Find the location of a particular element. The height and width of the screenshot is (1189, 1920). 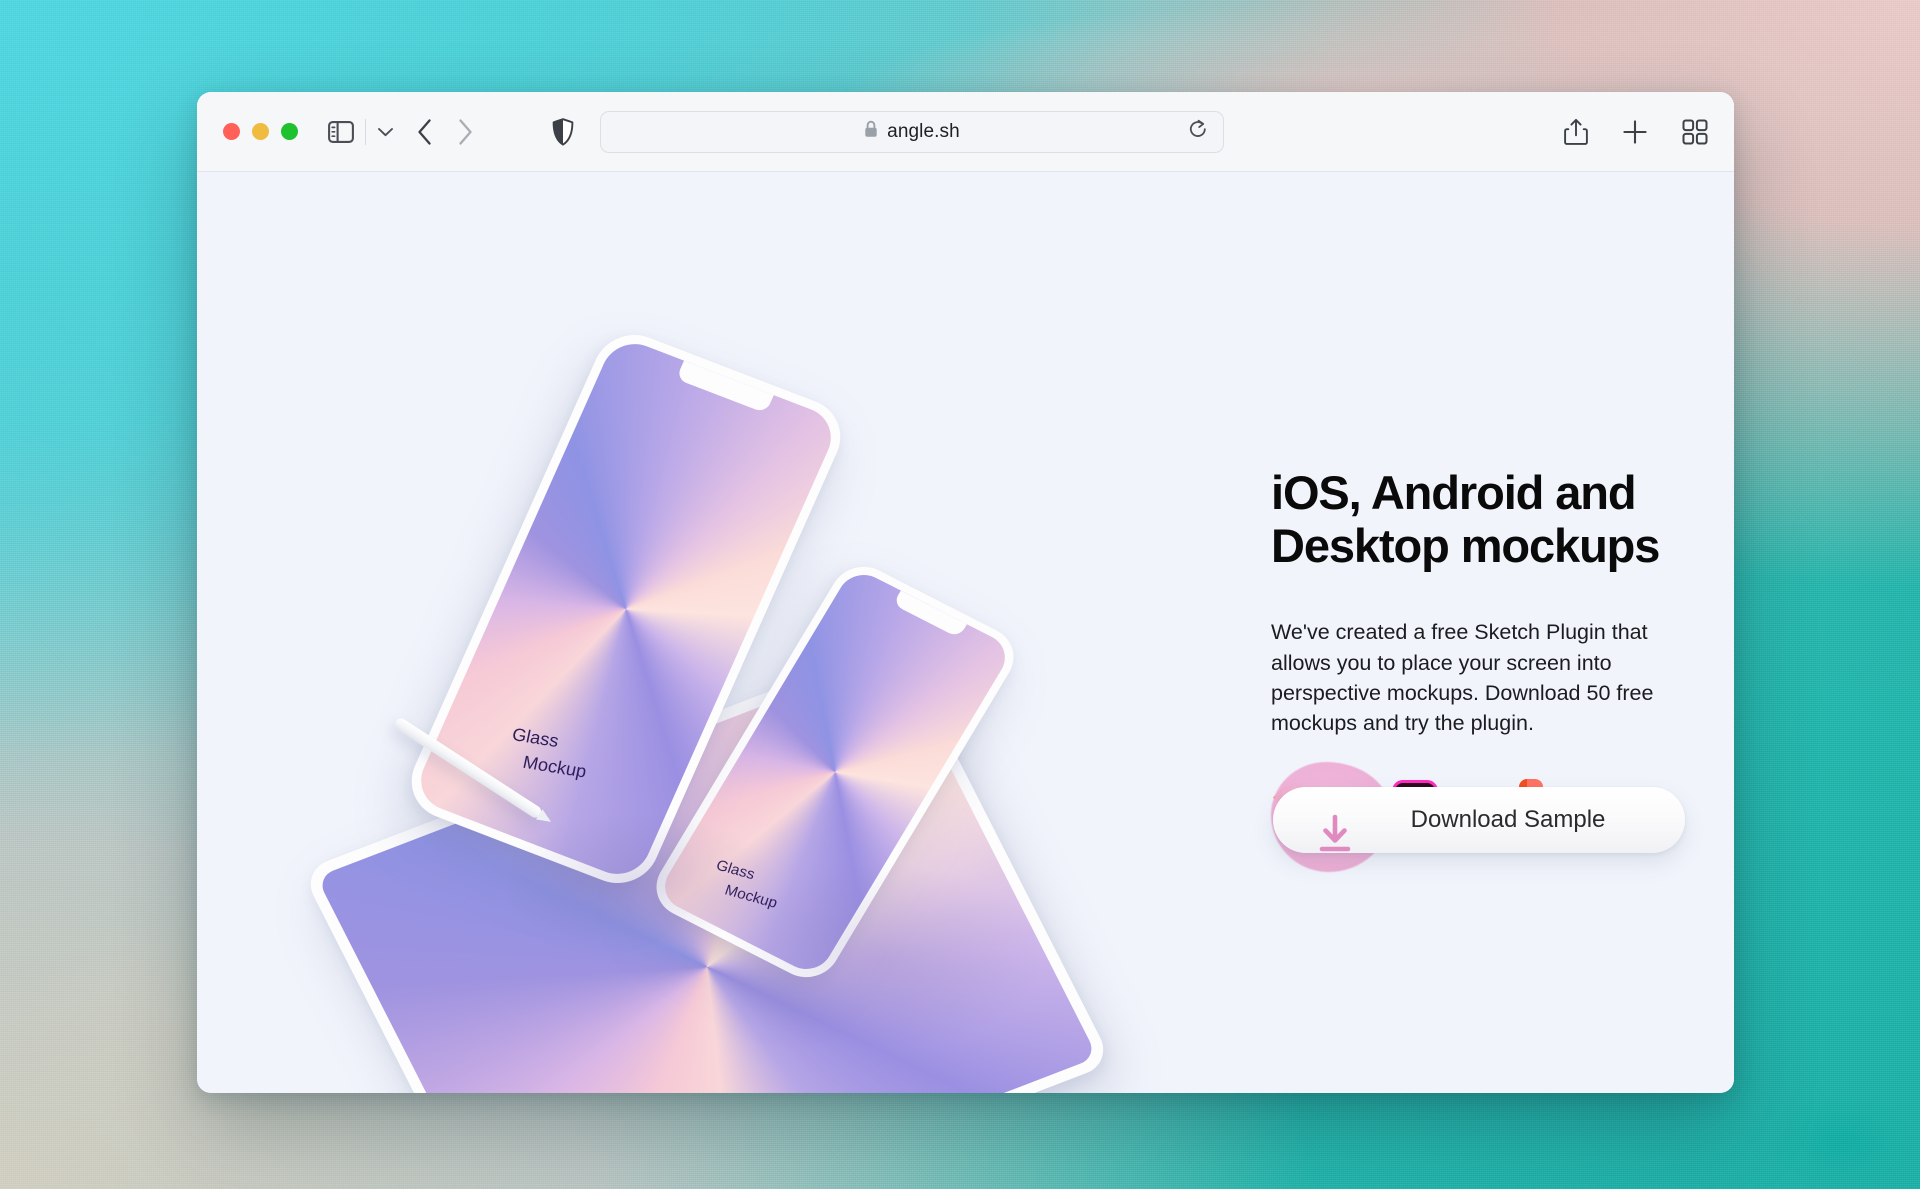

mockup-shadow is located at coordinates (882, 957).